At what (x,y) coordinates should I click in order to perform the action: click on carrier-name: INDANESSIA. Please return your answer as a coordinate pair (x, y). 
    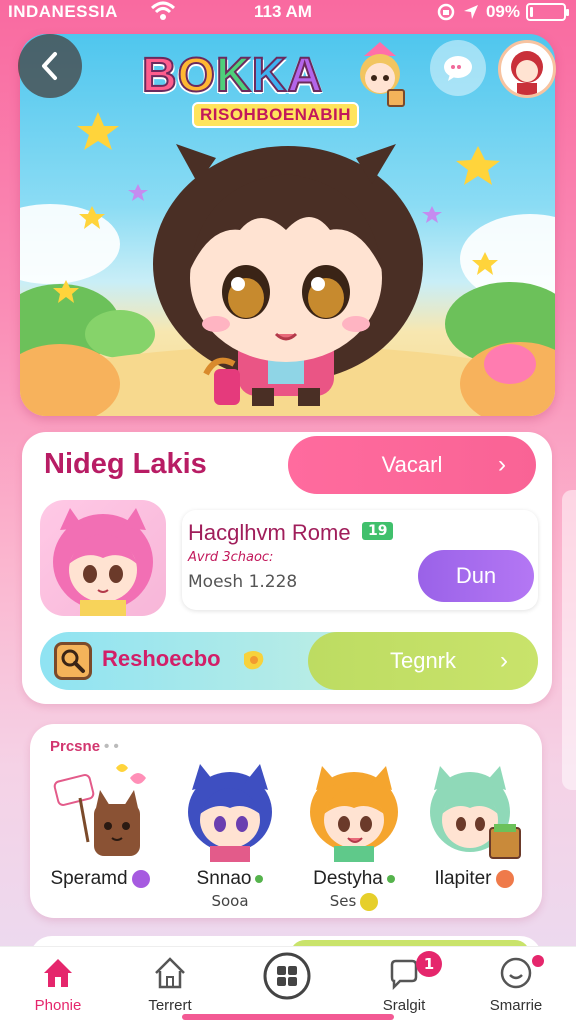
    Looking at the image, I should click on (63, 11).